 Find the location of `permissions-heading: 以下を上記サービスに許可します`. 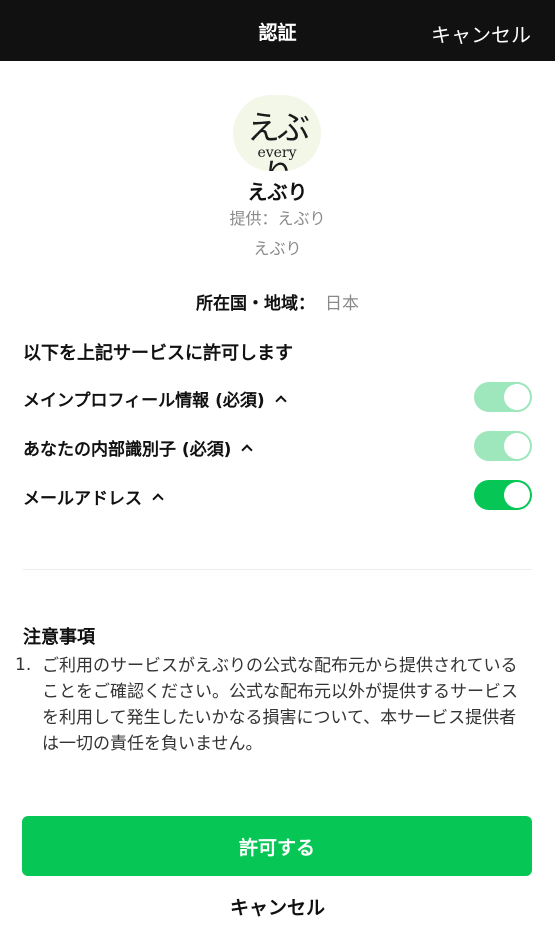

permissions-heading: 以下を上記サービスに許可します is located at coordinates (158, 353).